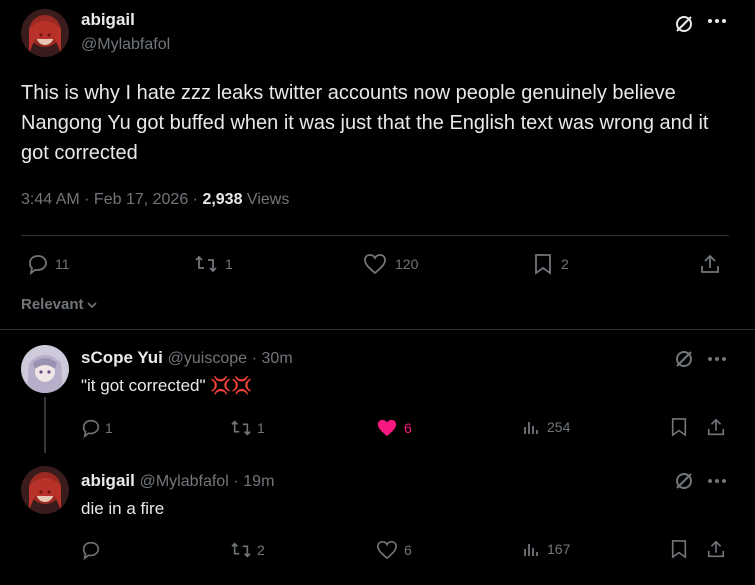 Image resolution: width=755 pixels, height=585 pixels. I want to click on views-label: Views, so click(266, 199).